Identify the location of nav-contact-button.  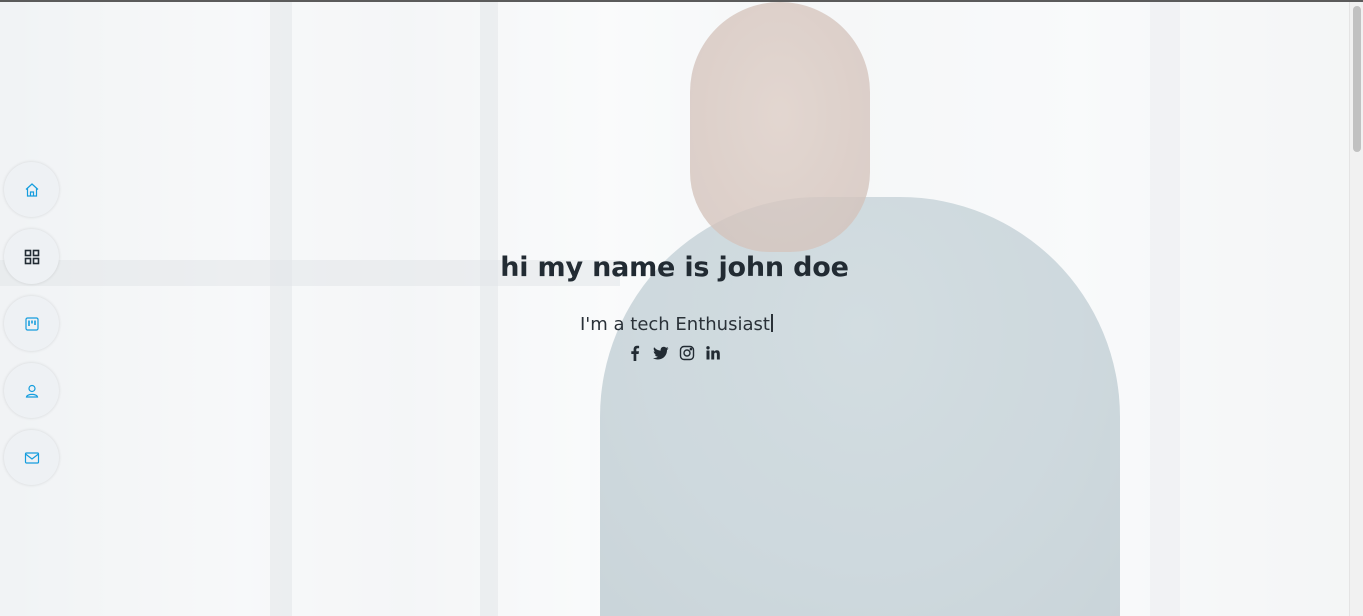
(31, 457).